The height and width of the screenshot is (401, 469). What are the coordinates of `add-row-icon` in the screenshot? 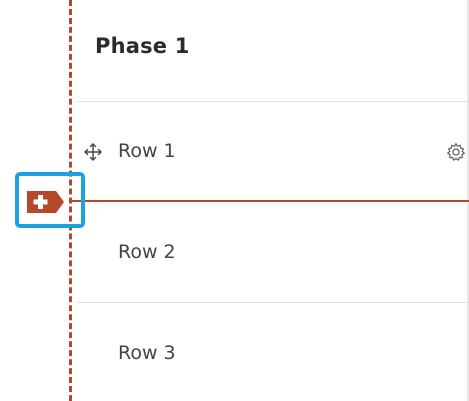 It's located at (46, 202).